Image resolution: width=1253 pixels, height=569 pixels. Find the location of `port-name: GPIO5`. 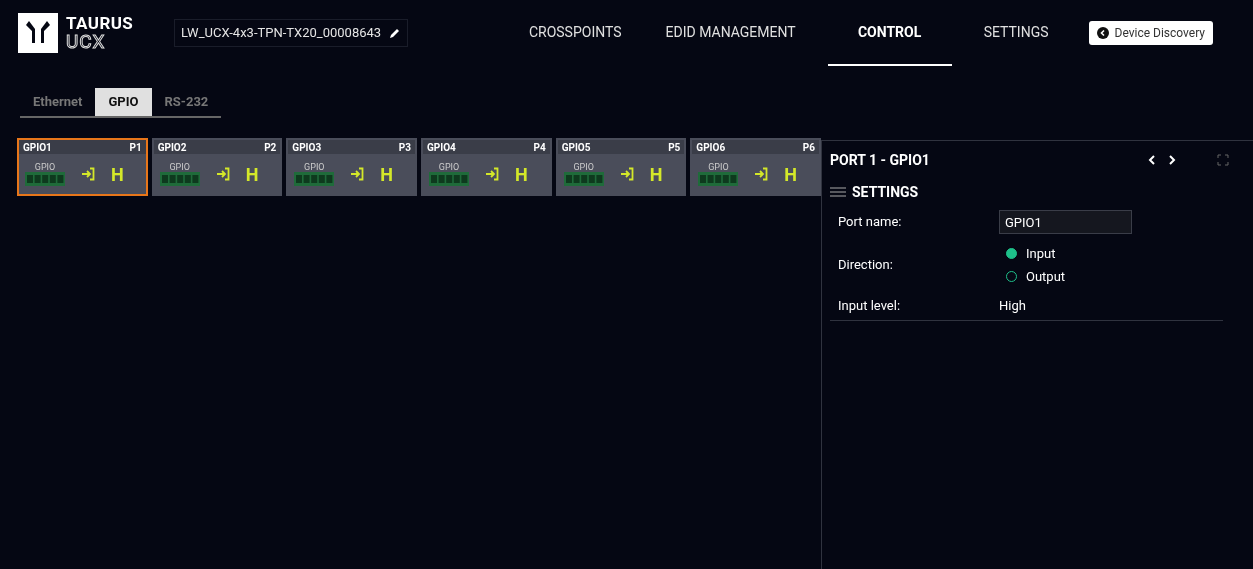

port-name: GPIO5 is located at coordinates (576, 147).